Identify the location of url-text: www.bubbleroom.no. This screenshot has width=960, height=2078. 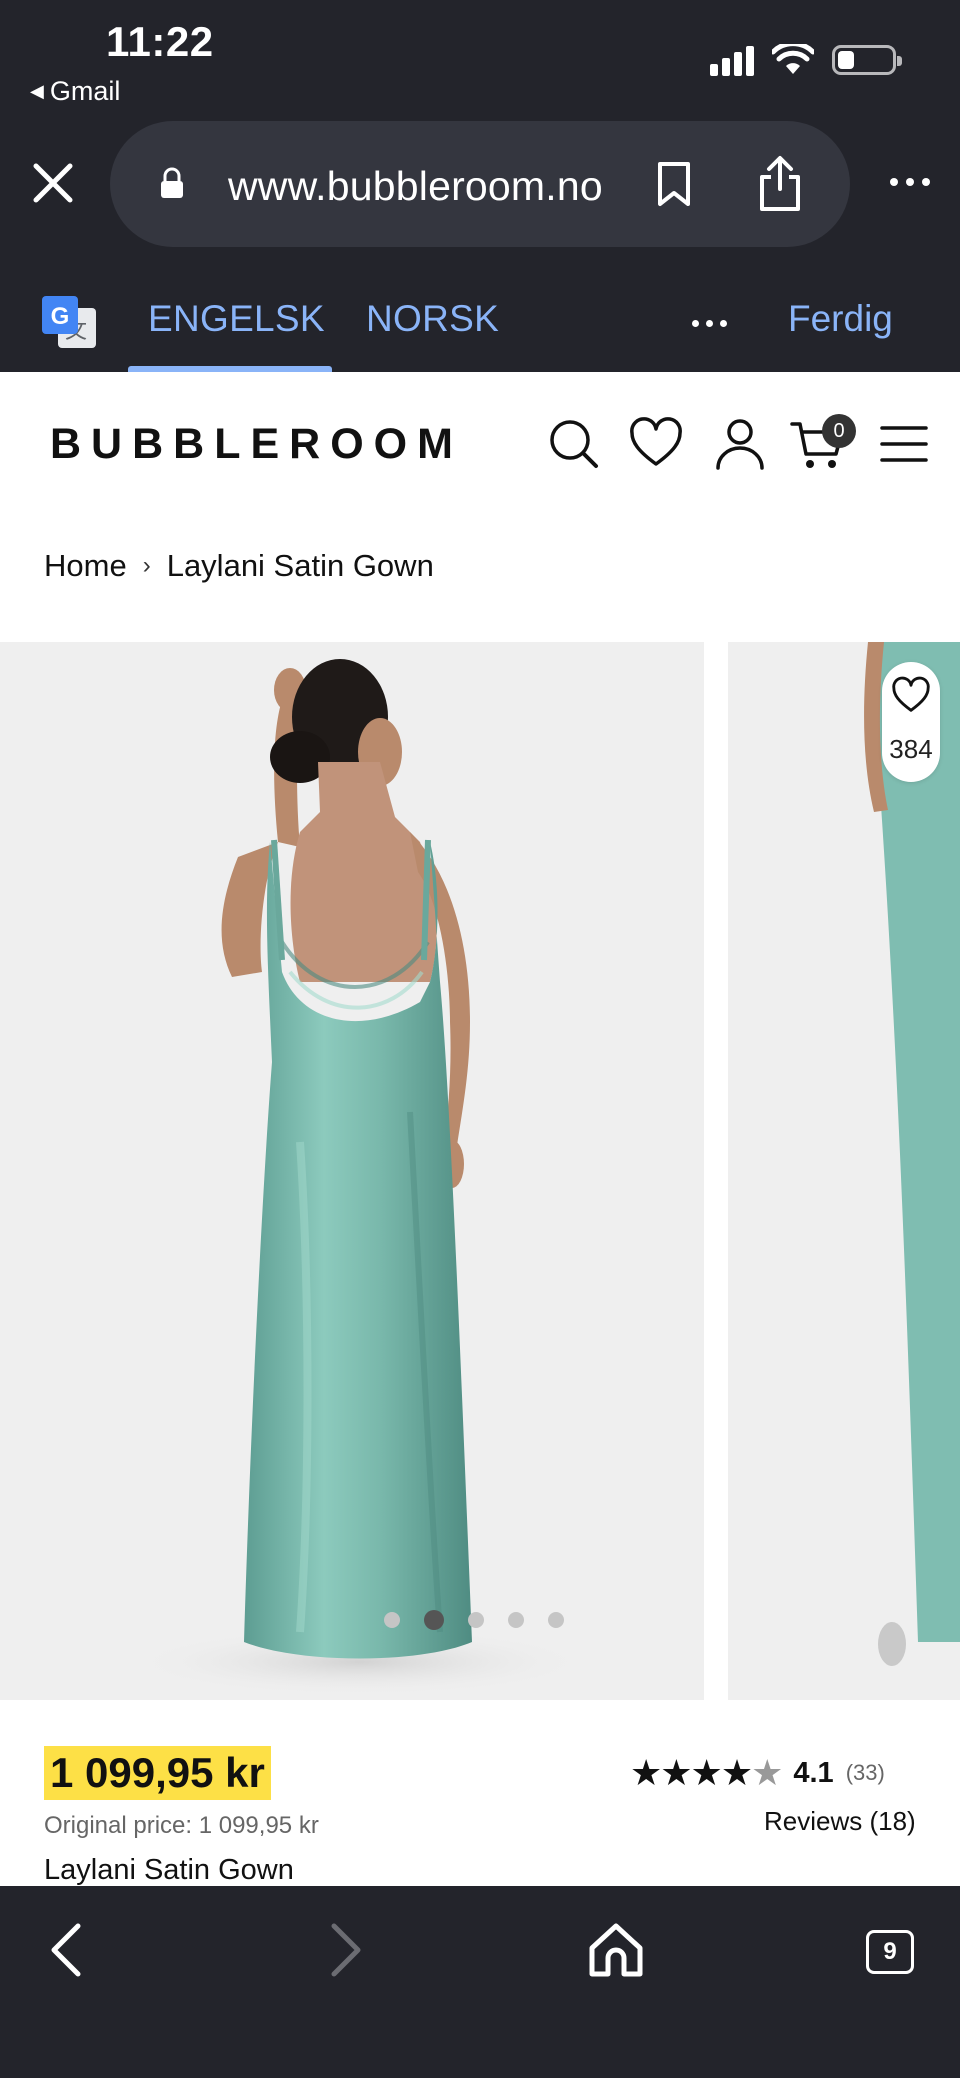
(415, 186).